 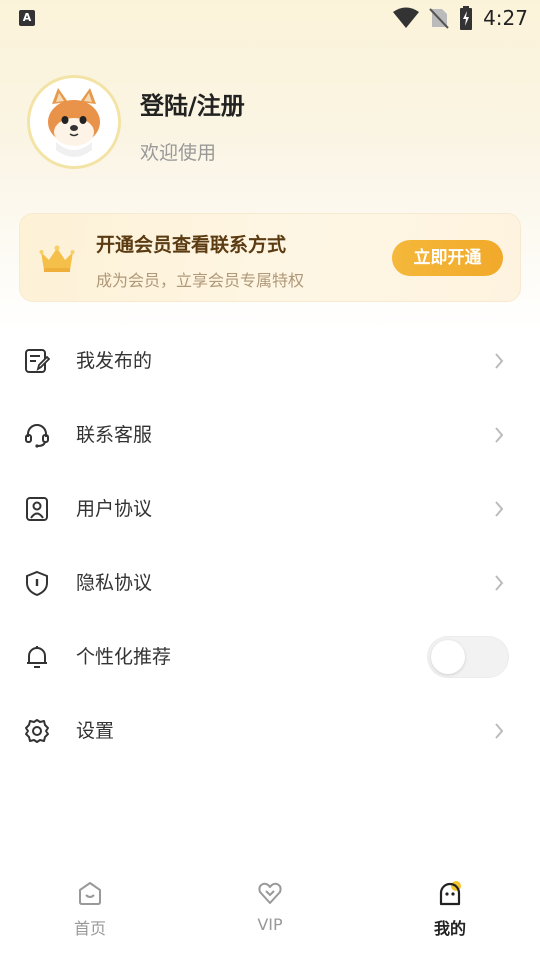 I want to click on menu-label: 设置, so click(x=95, y=731).